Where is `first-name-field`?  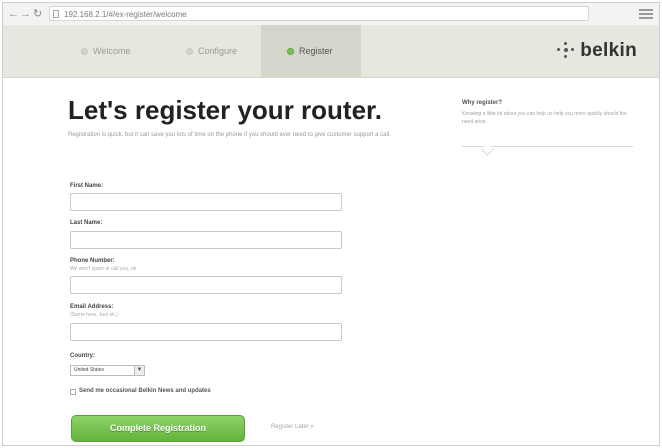 first-name-field is located at coordinates (206, 202).